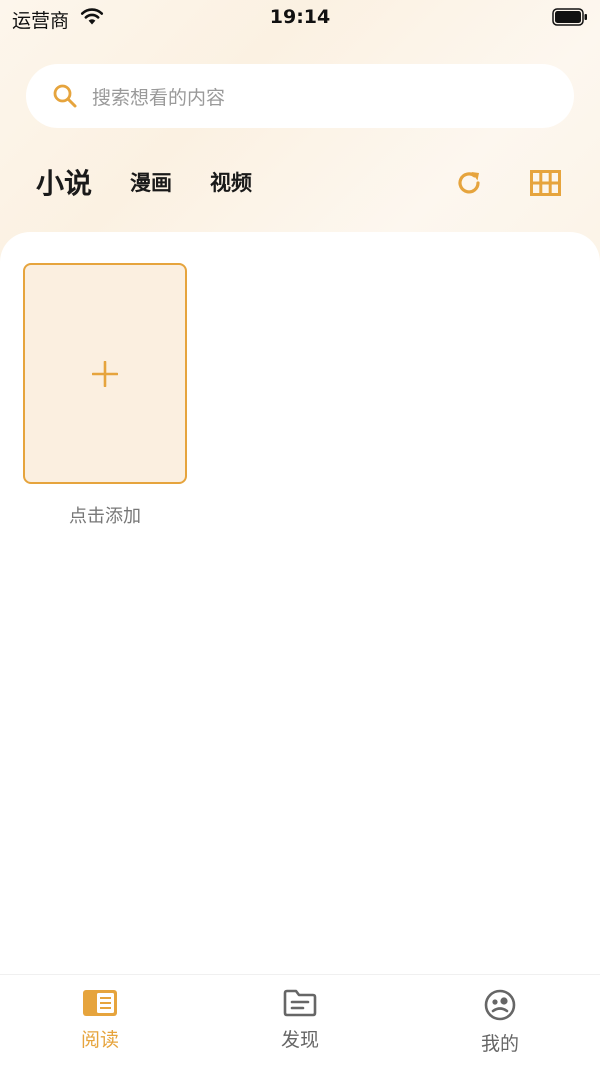  I want to click on bottom-tab-discover: 发现, so click(300, 1020).